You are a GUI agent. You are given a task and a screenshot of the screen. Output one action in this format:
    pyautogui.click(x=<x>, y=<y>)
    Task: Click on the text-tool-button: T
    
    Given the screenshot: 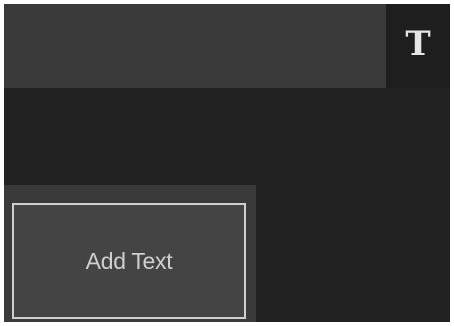 What is the action you would take?
    pyautogui.click(x=418, y=46)
    